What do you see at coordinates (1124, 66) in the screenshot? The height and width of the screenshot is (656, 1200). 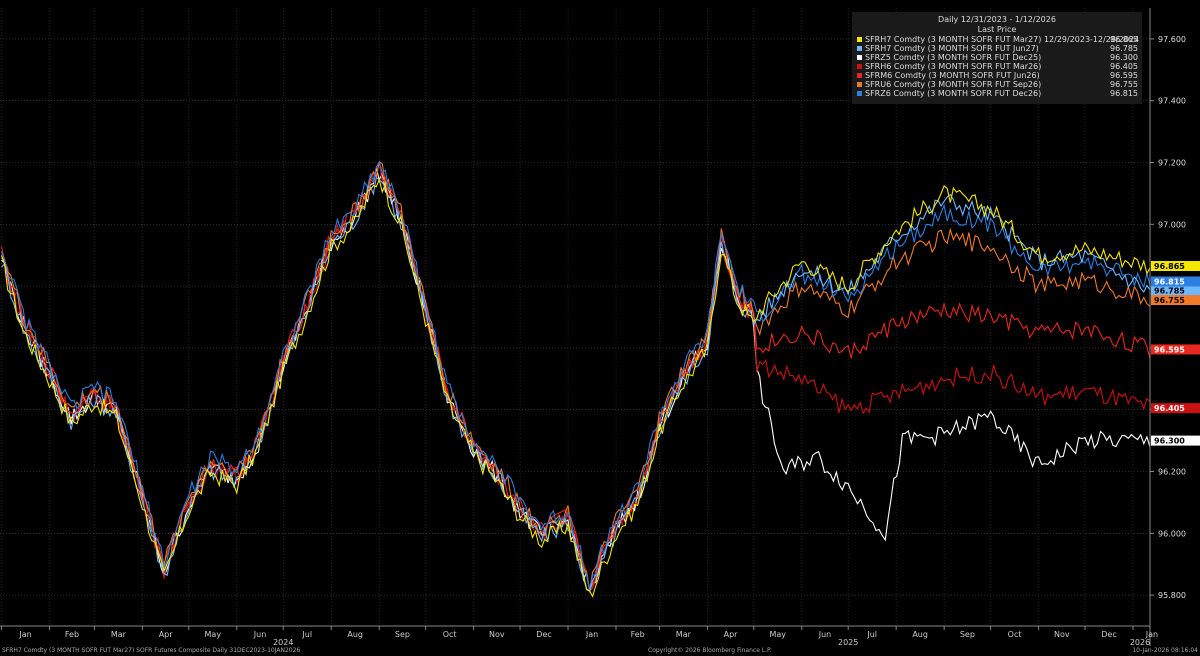 I see `legend-series-value: 96.405` at bounding box center [1124, 66].